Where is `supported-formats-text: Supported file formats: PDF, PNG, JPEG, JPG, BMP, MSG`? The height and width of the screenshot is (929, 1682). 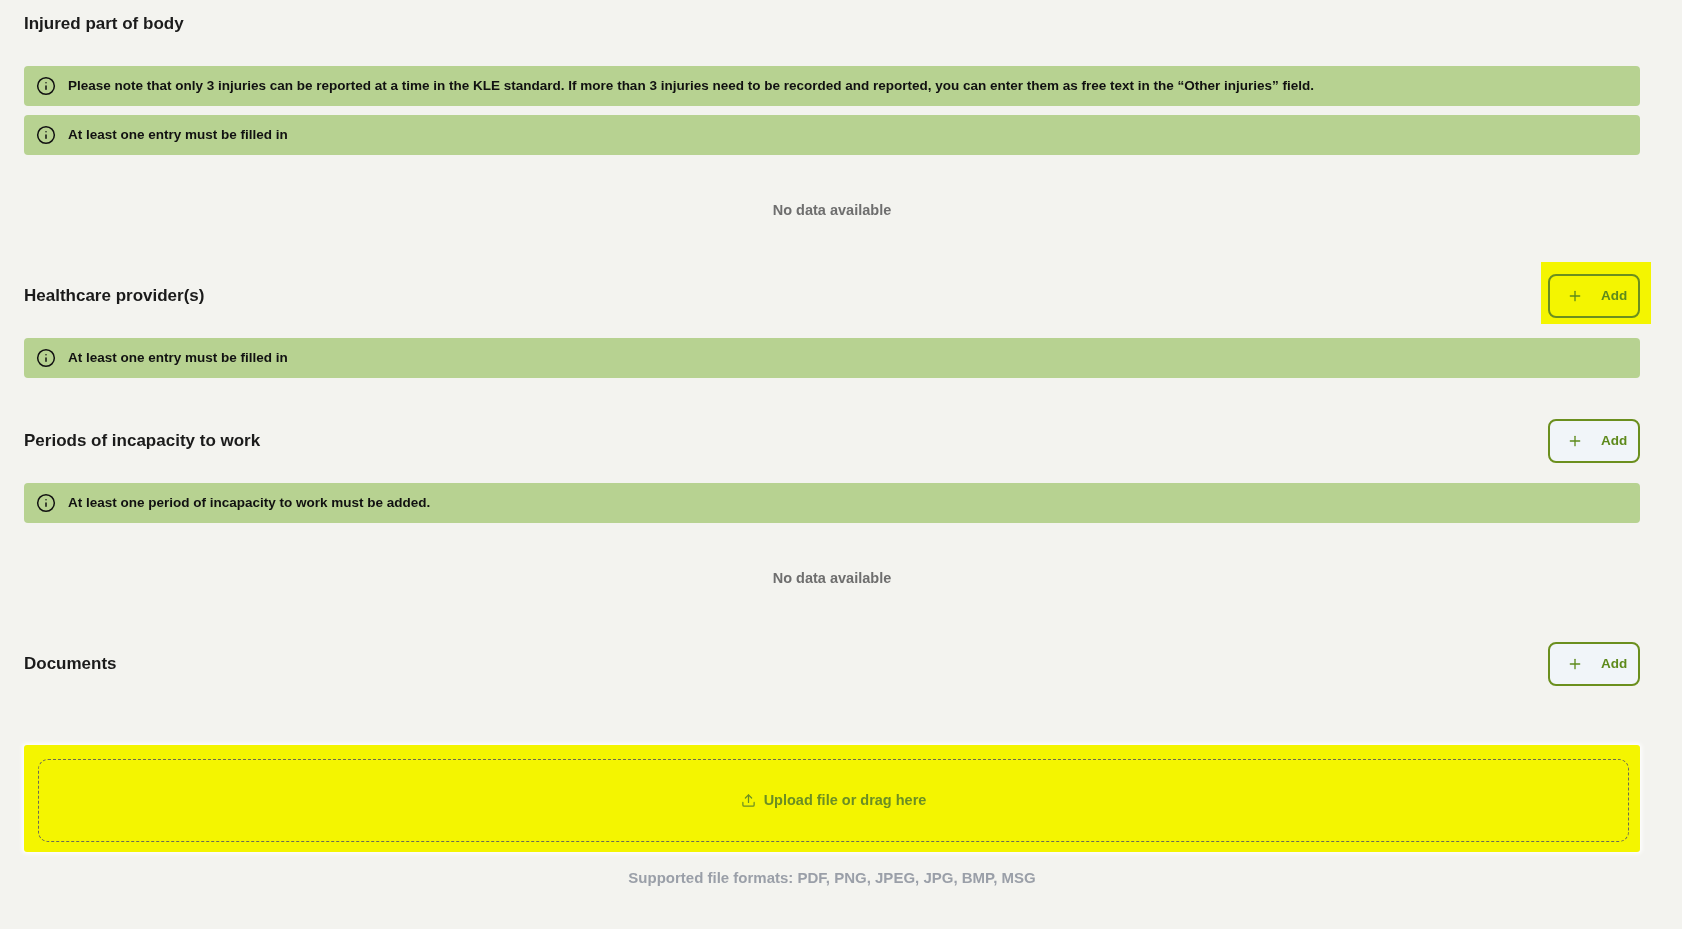
supported-formats-text: Supported file formats: PDF, PNG, JPEG, JPG, BMP, MSG is located at coordinates (832, 878).